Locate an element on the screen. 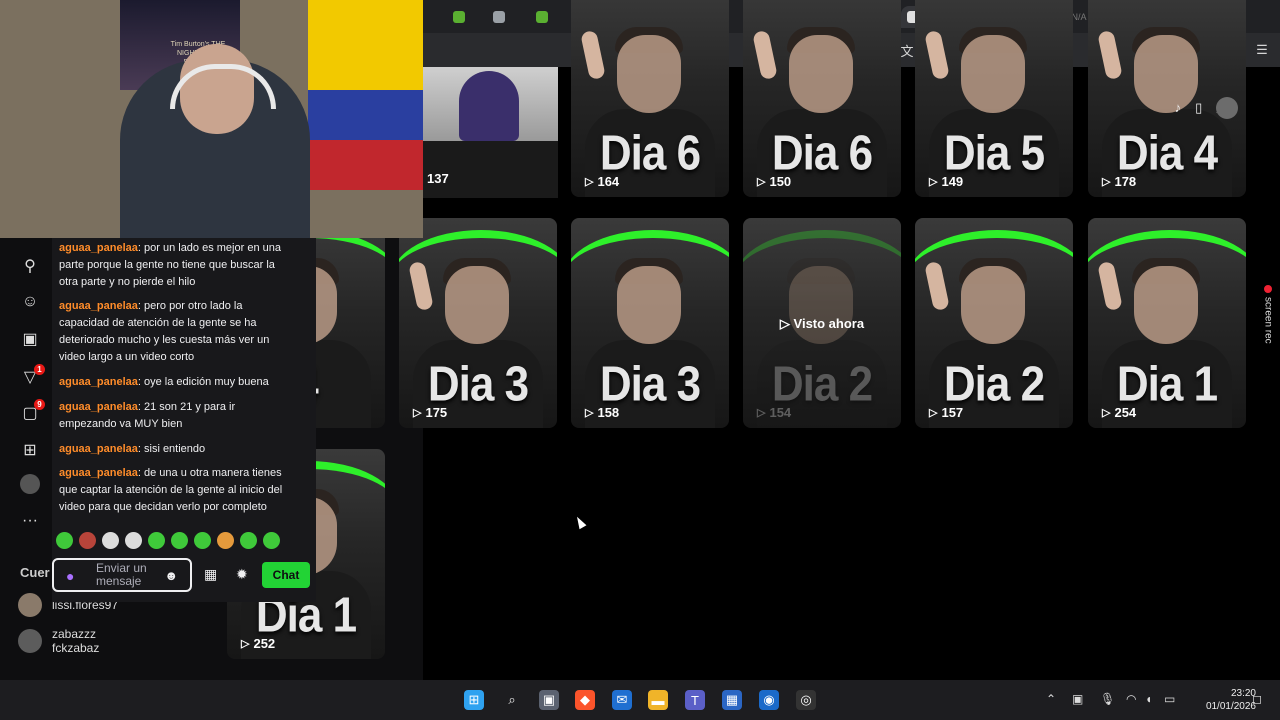 The height and width of the screenshot is (720, 1280). video-tile: Dia 6 ▷ 164 is located at coordinates (650, 98).